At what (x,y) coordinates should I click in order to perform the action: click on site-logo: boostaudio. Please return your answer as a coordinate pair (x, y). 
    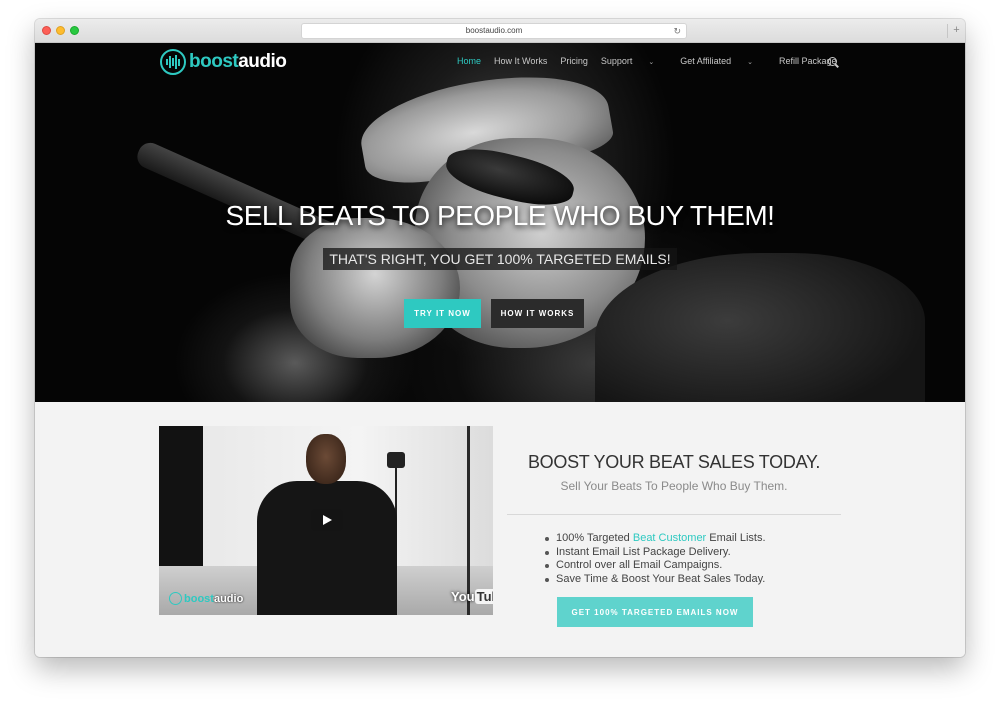
    Looking at the image, I should click on (223, 62).